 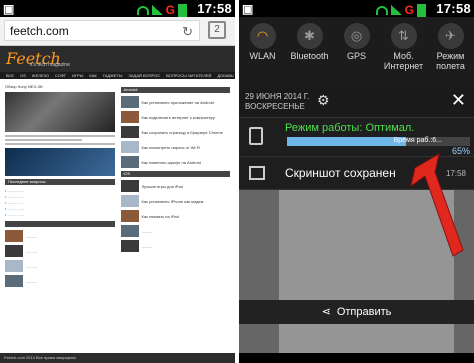 What do you see at coordinates (40, 75) in the screenshot?
I see `nav-item: ЖЕЛЕЗО` at bounding box center [40, 75].